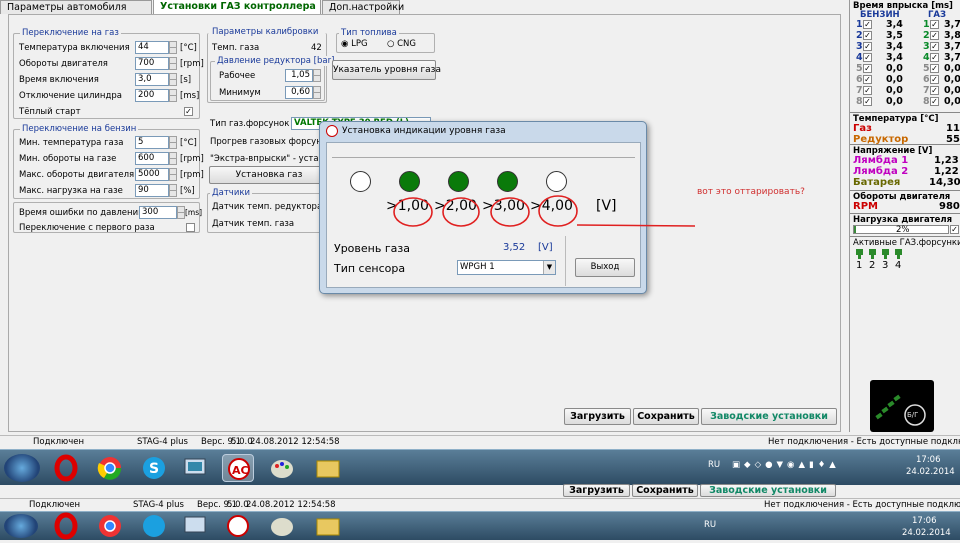  Describe the element at coordinates (188, 111) in the screenshot. I see `warm-start-checkbox: ✓` at that location.